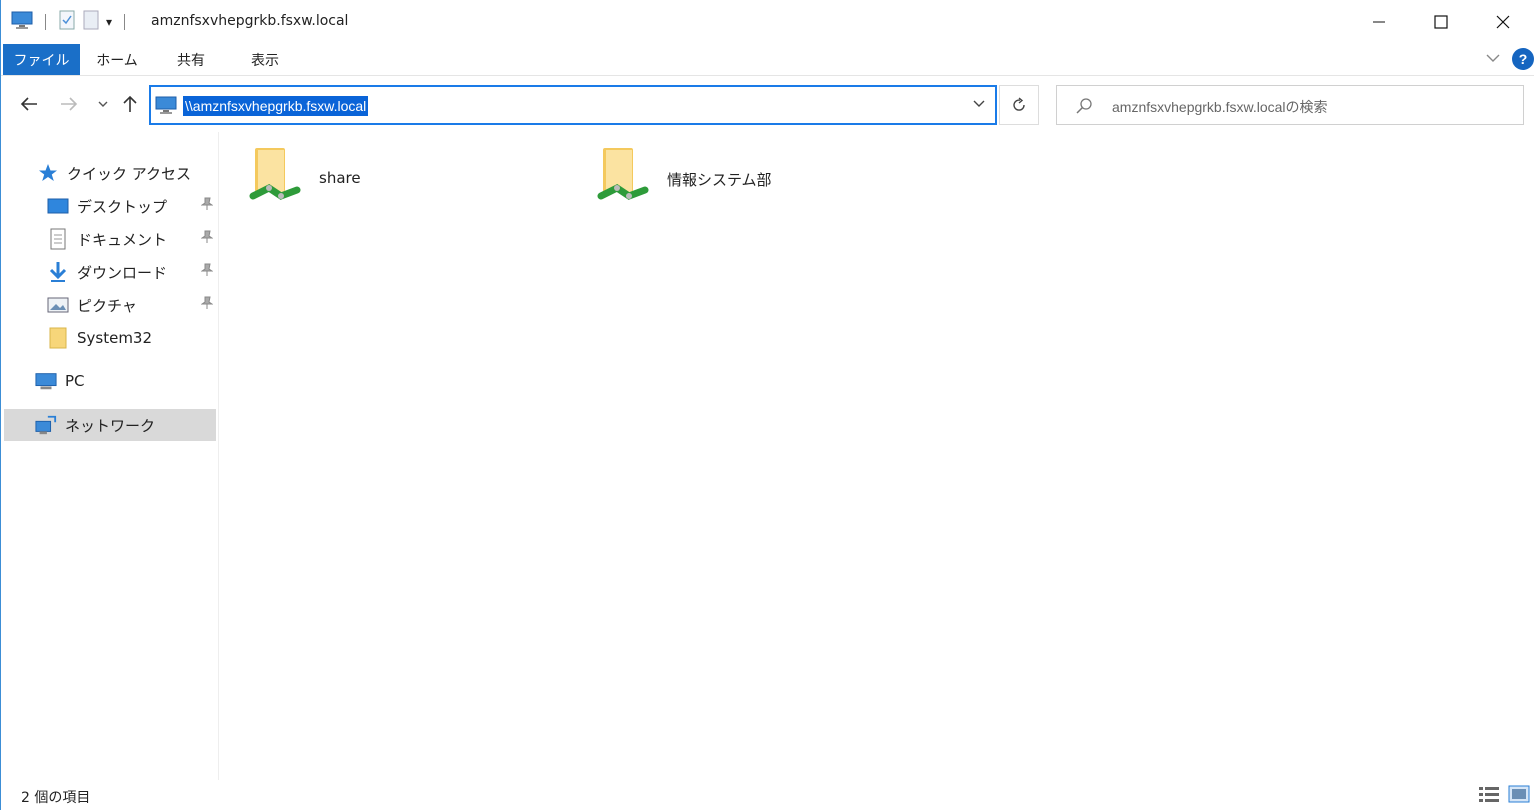 This screenshot has width=1534, height=810. I want to click on file-name: share, so click(340, 178).